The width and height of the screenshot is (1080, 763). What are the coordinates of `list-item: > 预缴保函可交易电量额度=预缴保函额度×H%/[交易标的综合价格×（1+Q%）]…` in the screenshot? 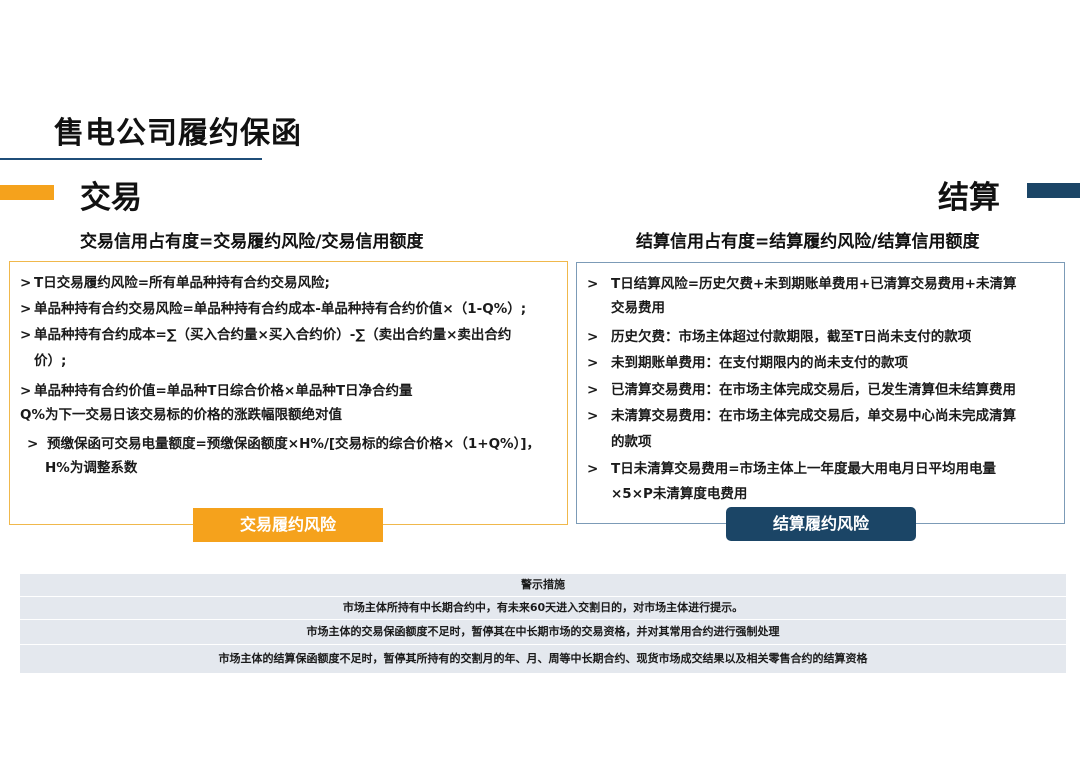 It's located at (283, 444).